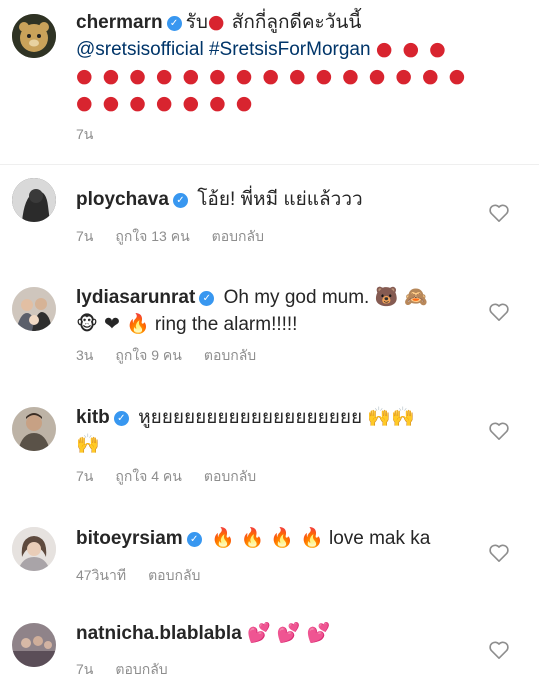 This screenshot has height=696, width=539. I want to click on post-avatar, so click(34, 36).